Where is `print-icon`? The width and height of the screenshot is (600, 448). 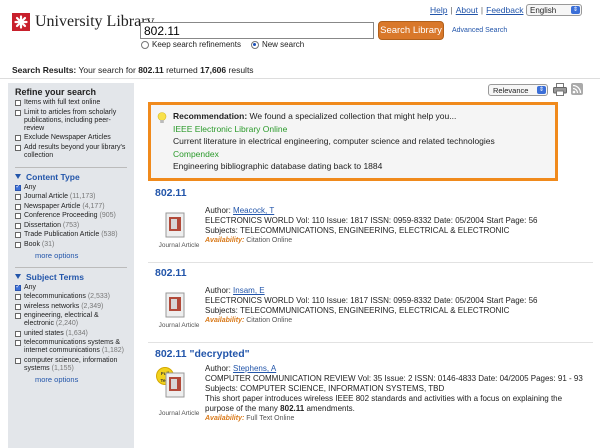 print-icon is located at coordinates (560, 89).